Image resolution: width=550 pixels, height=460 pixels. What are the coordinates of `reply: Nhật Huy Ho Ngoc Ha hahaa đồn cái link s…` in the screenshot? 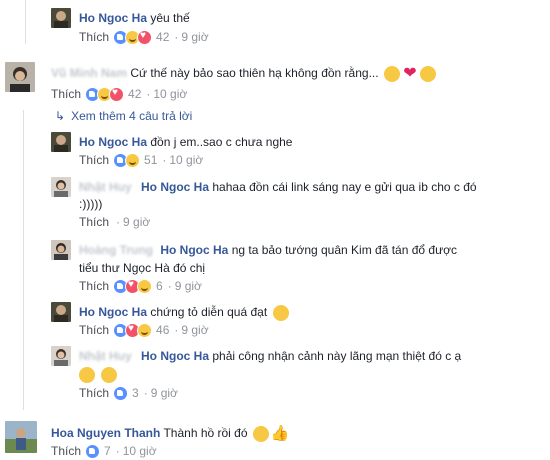 It's located at (278, 187).